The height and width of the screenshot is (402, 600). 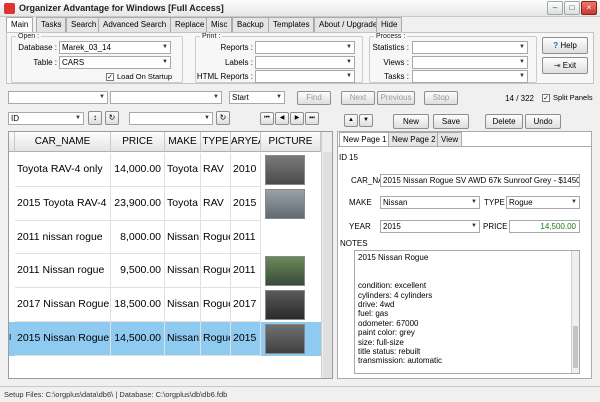 I want to click on cell-car-name: 2017 Nissan Rogue, so click(x=63, y=305).